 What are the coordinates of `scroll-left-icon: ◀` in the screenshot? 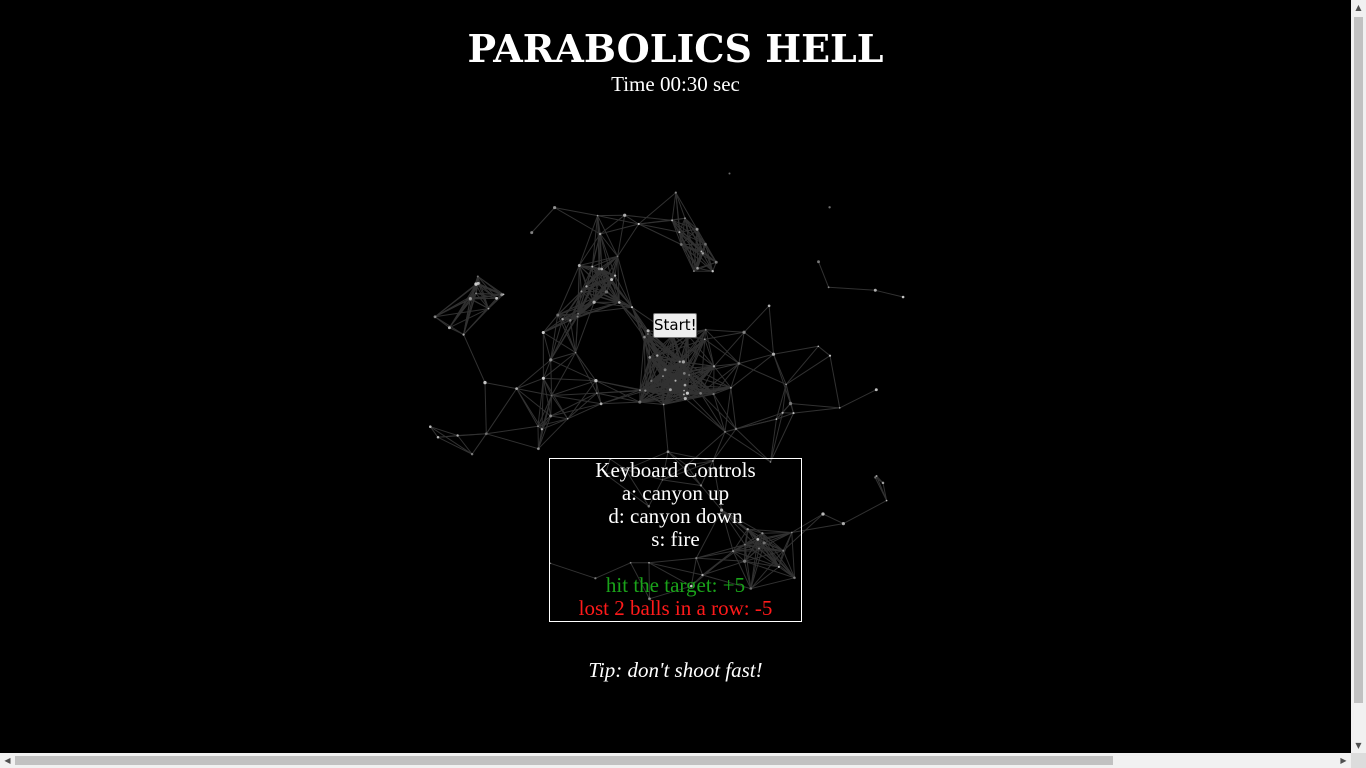 It's located at (7, 760).